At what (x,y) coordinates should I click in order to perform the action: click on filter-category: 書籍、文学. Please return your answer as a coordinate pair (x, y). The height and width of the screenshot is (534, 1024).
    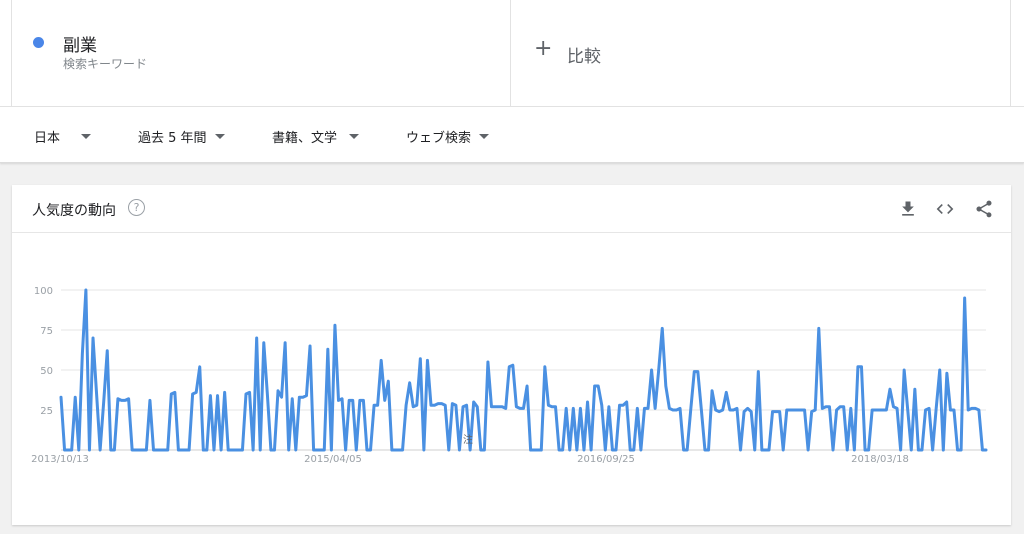
    Looking at the image, I should click on (316, 136).